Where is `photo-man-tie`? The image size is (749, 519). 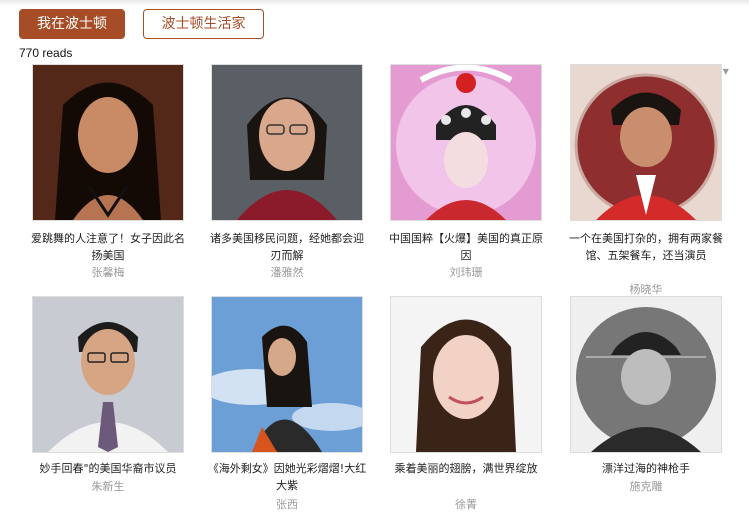
photo-man-tie is located at coordinates (108, 374).